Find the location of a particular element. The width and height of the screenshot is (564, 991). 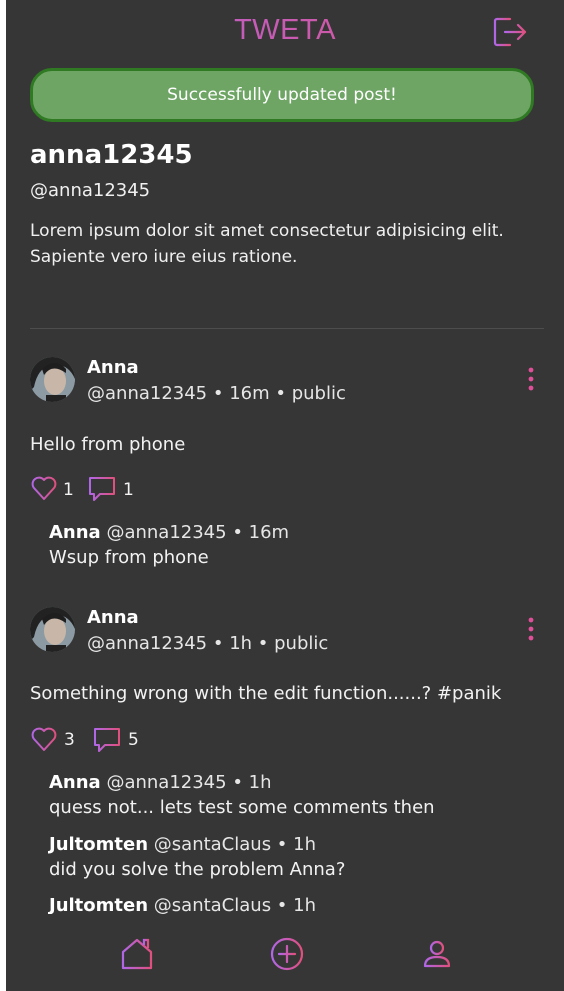

comment-count: 5 is located at coordinates (133, 740).